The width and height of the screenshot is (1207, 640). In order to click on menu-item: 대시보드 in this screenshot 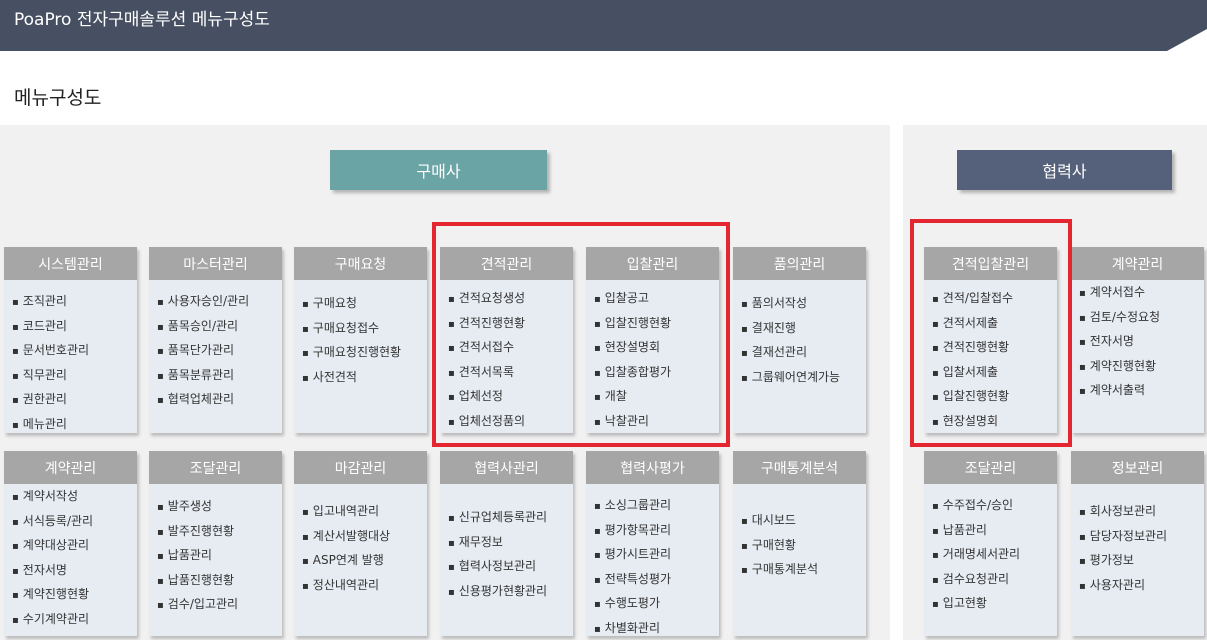, I will do `click(803, 521)`.